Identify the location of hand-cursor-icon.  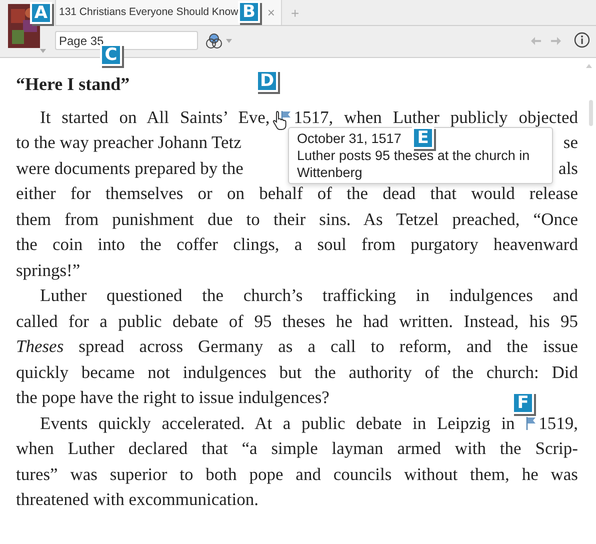
(280, 120).